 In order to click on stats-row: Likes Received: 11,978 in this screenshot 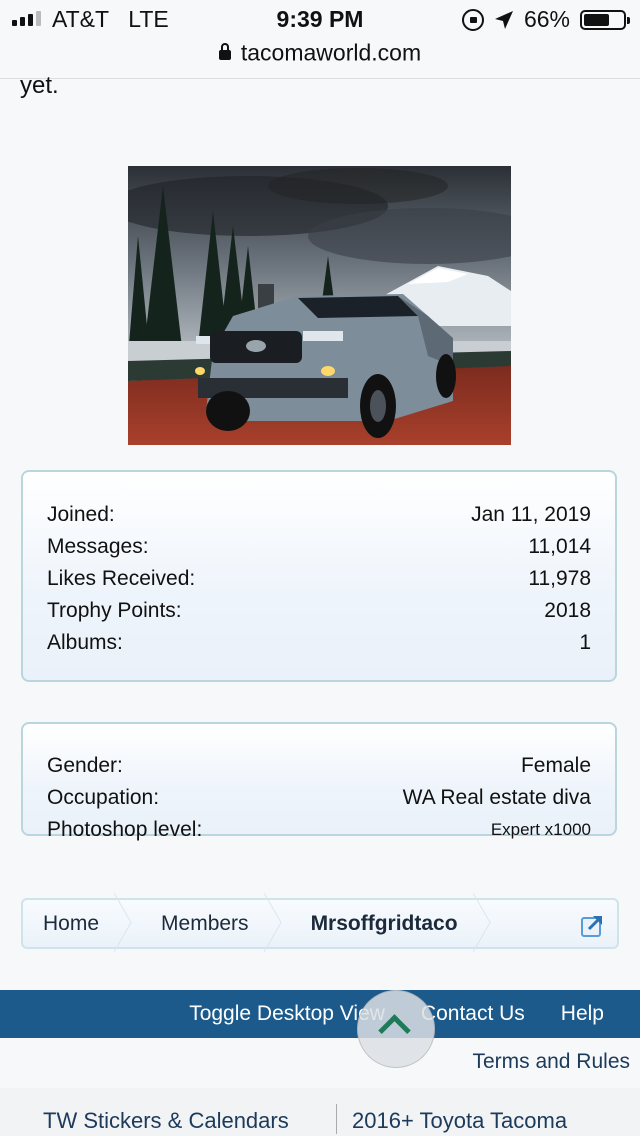, I will do `click(319, 579)`.